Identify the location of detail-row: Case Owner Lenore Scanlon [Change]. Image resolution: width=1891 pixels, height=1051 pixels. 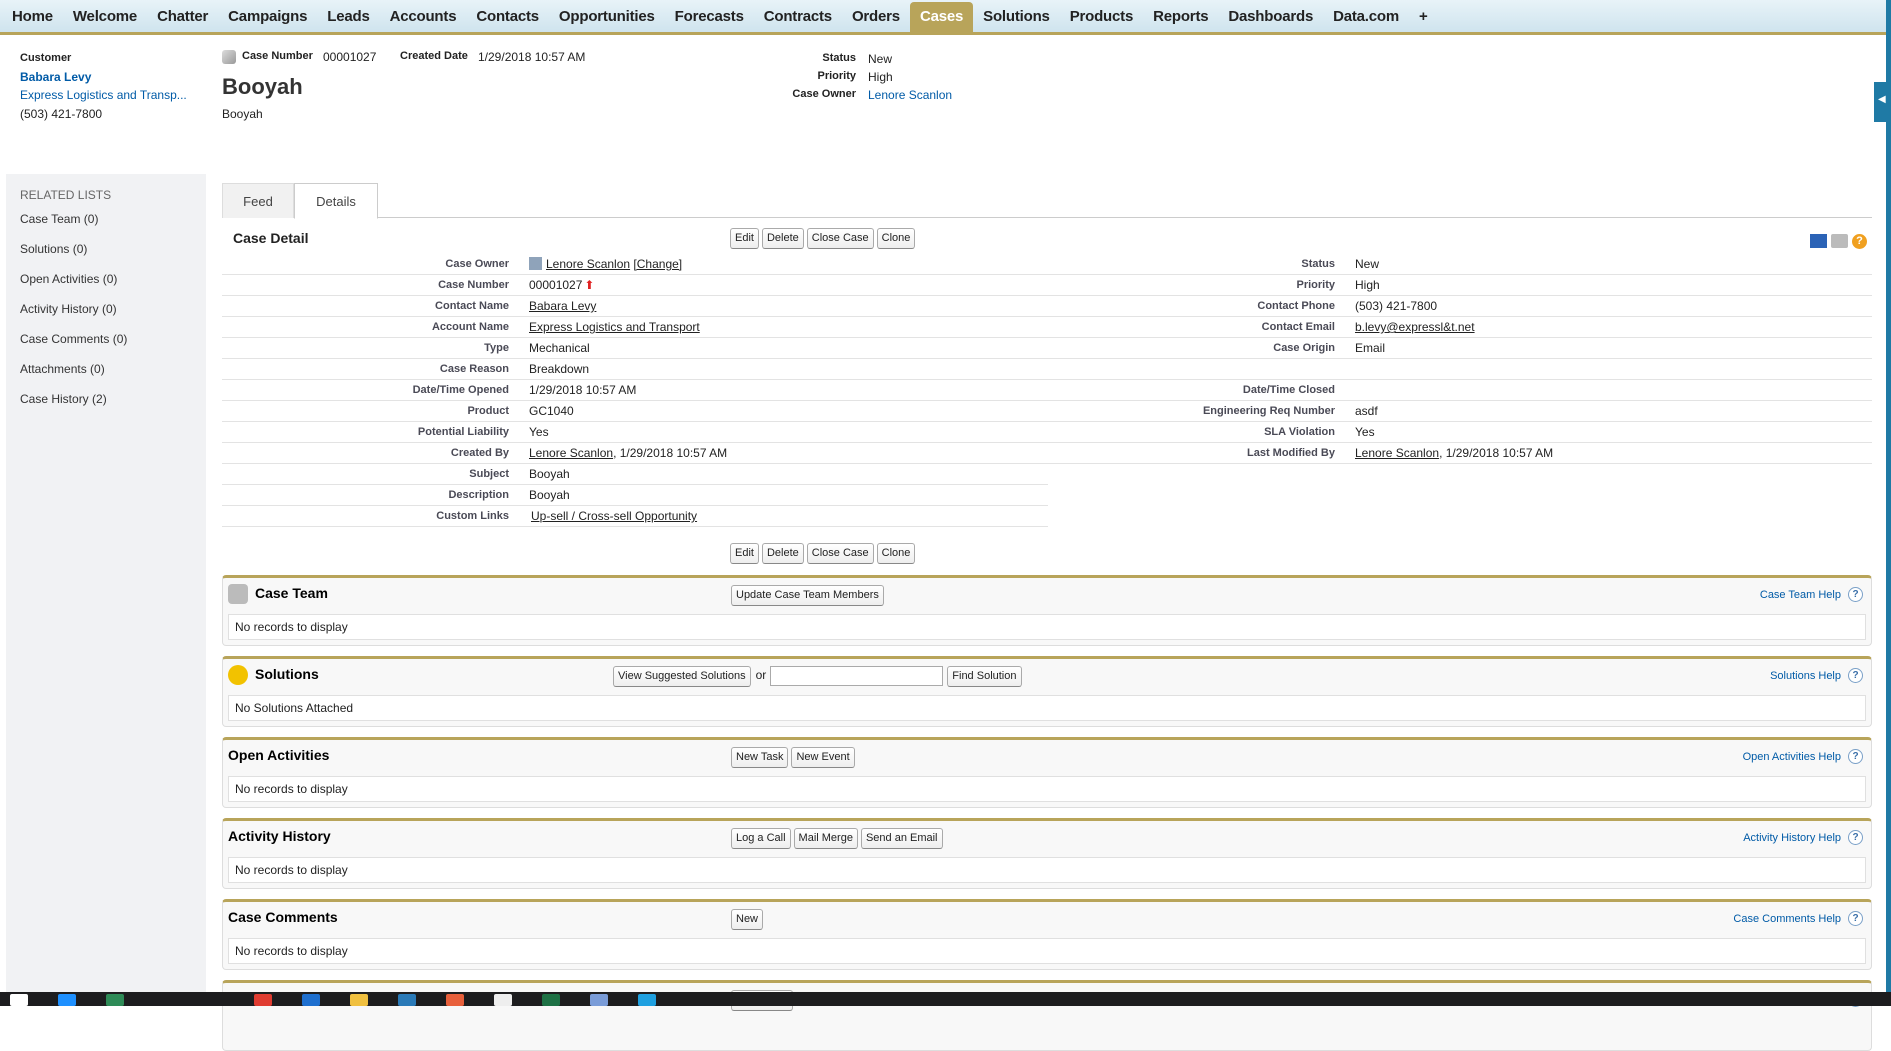
(635, 264).